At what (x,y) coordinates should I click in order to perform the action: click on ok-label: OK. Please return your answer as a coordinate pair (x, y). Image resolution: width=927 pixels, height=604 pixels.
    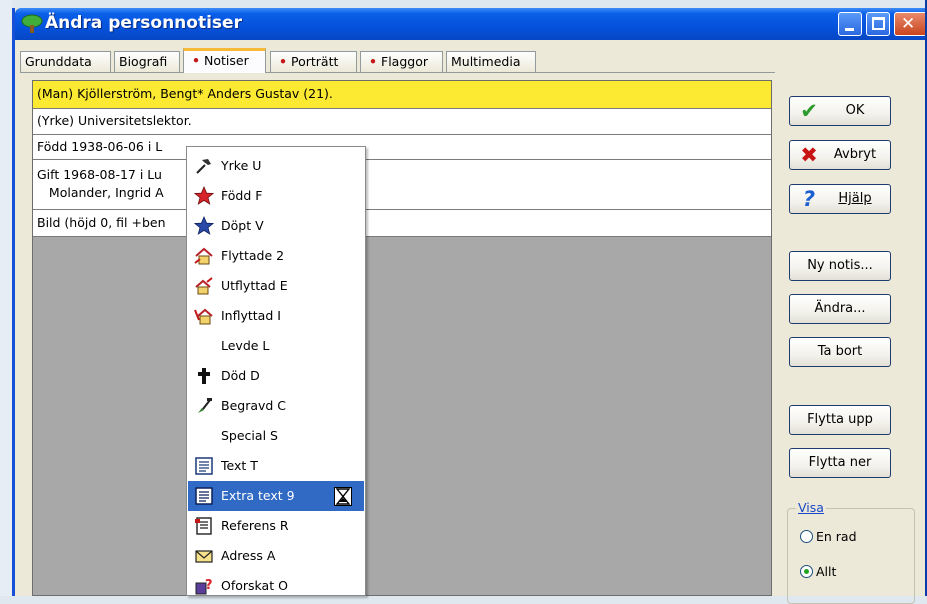
    Looking at the image, I should click on (855, 110).